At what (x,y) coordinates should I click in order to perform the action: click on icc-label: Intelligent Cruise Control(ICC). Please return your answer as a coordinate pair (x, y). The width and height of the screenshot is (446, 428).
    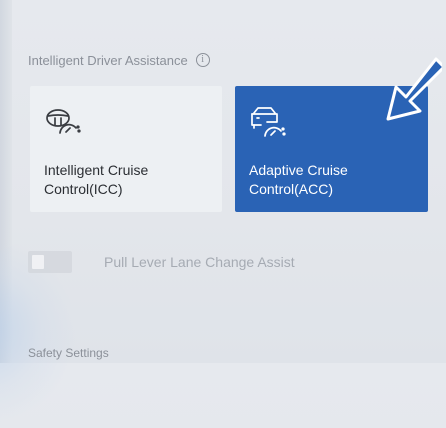
    Looking at the image, I should click on (96, 179).